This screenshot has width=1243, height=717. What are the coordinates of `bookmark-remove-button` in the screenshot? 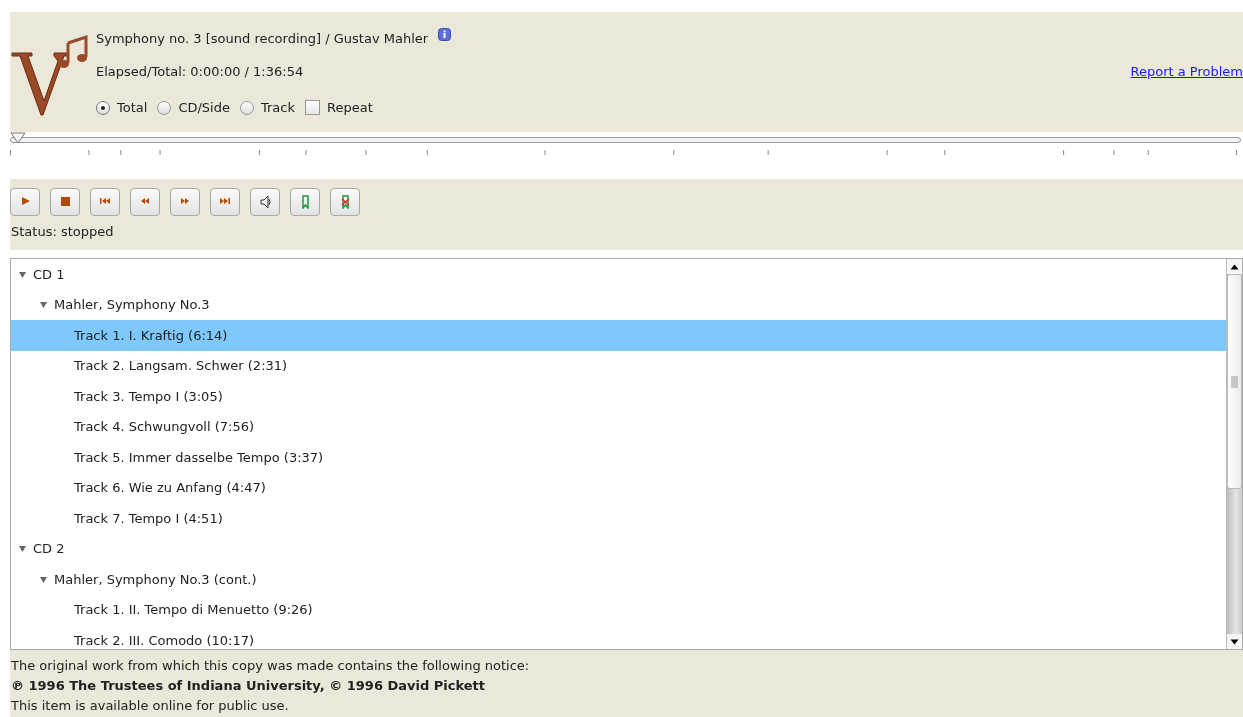 It's located at (345, 202).